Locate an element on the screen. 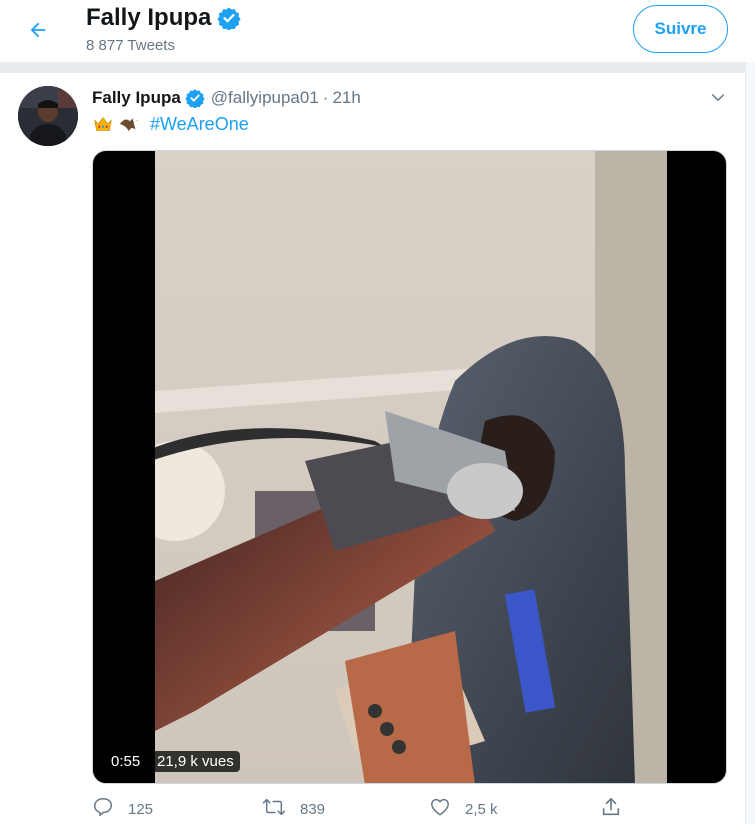 The image size is (755, 824). video-duration: 0:55 is located at coordinates (126, 761).